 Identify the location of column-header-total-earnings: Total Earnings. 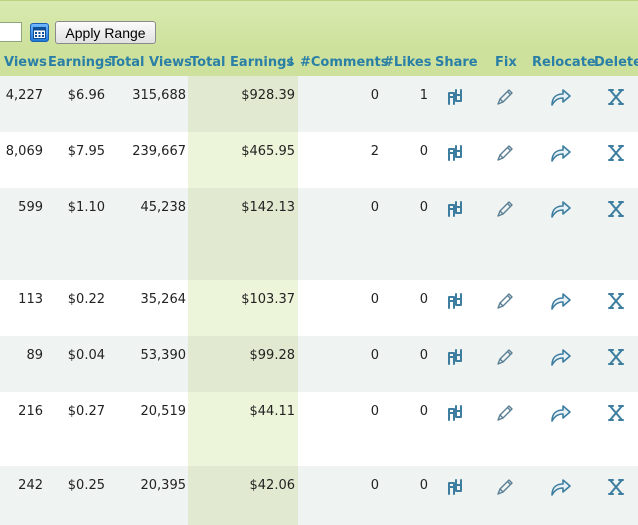
(242, 62).